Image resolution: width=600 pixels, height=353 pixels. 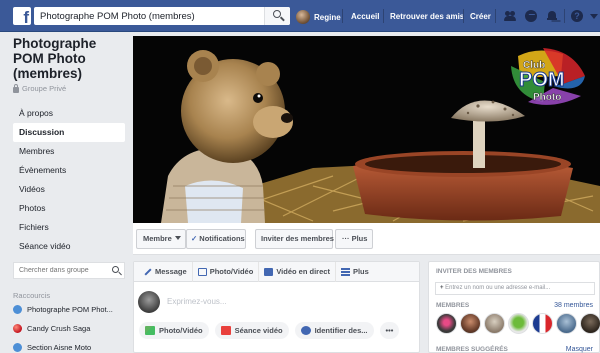 I want to click on shortcuts-title: Raccourcis, so click(x=32, y=295).